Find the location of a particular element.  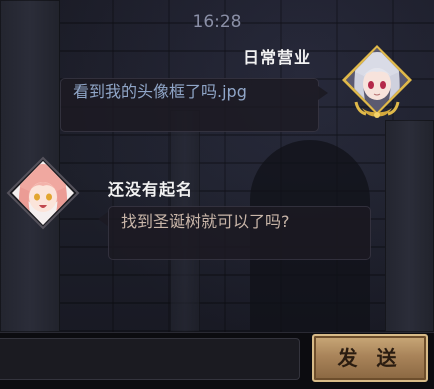

pink-haired-girl-avatar-icon is located at coordinates (43, 193).